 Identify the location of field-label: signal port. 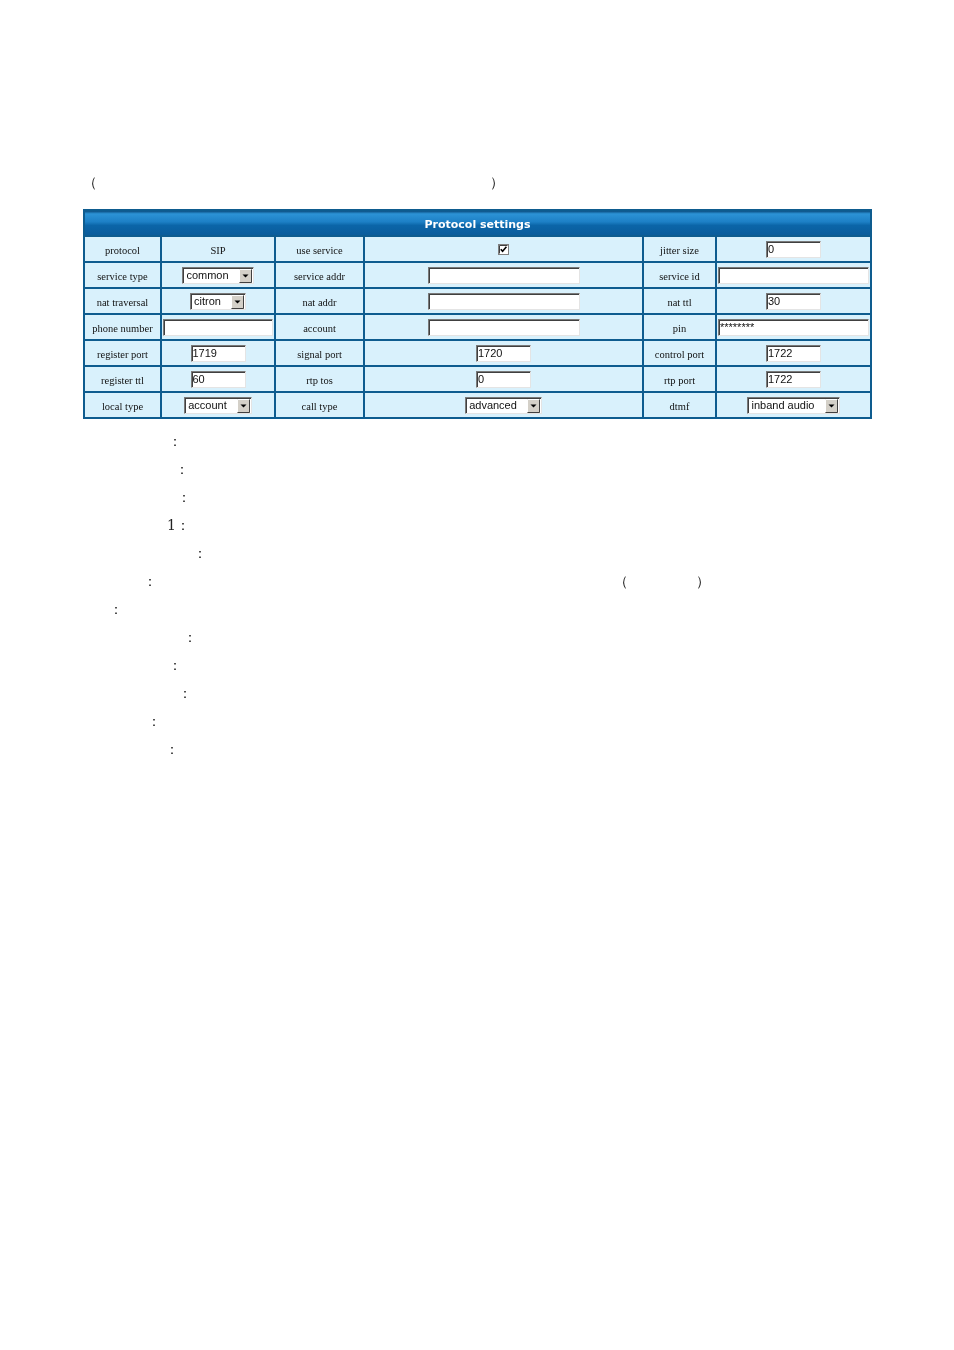
(319, 354).